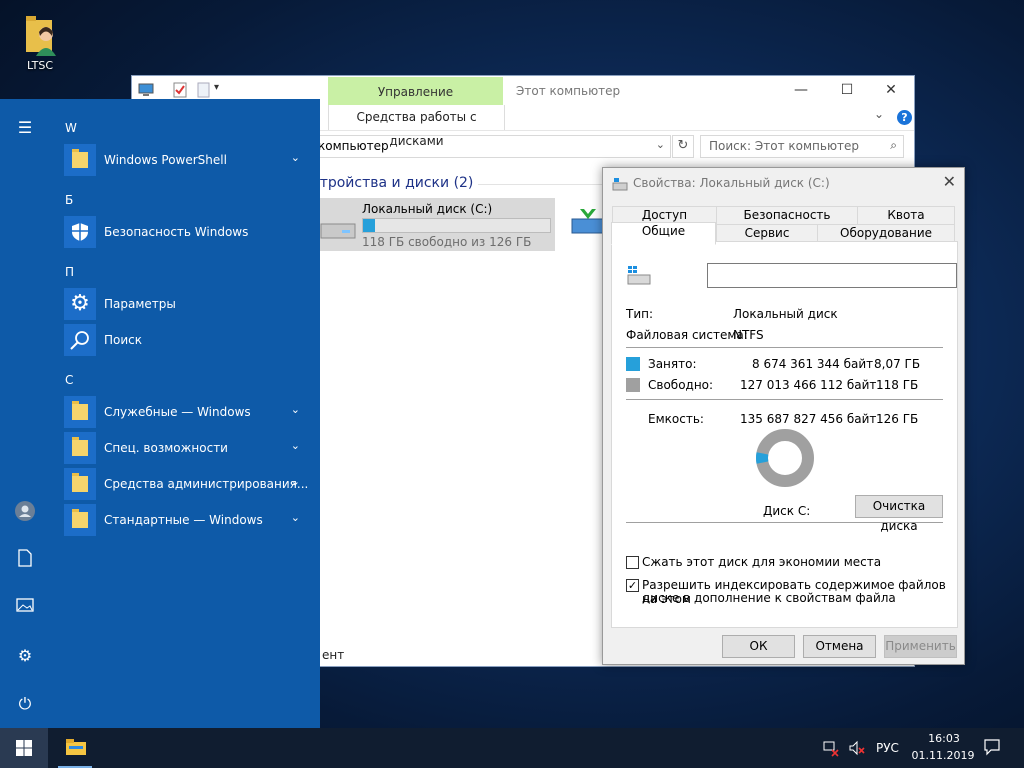 The height and width of the screenshot is (768, 1024). I want to click on app-name: Спец. возможности, so click(166, 448).